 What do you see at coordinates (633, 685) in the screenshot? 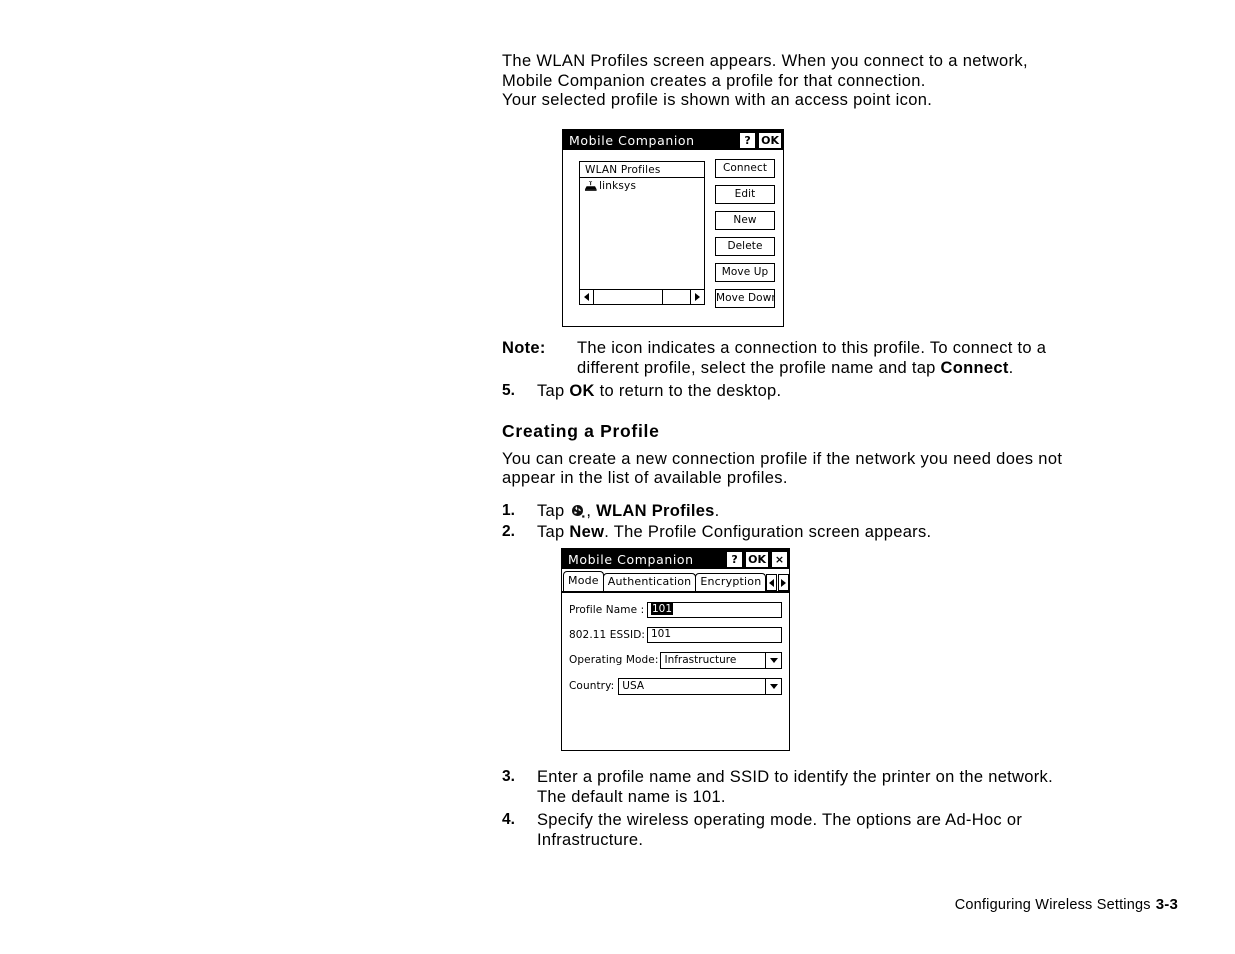
I see `country-value: USA` at bounding box center [633, 685].